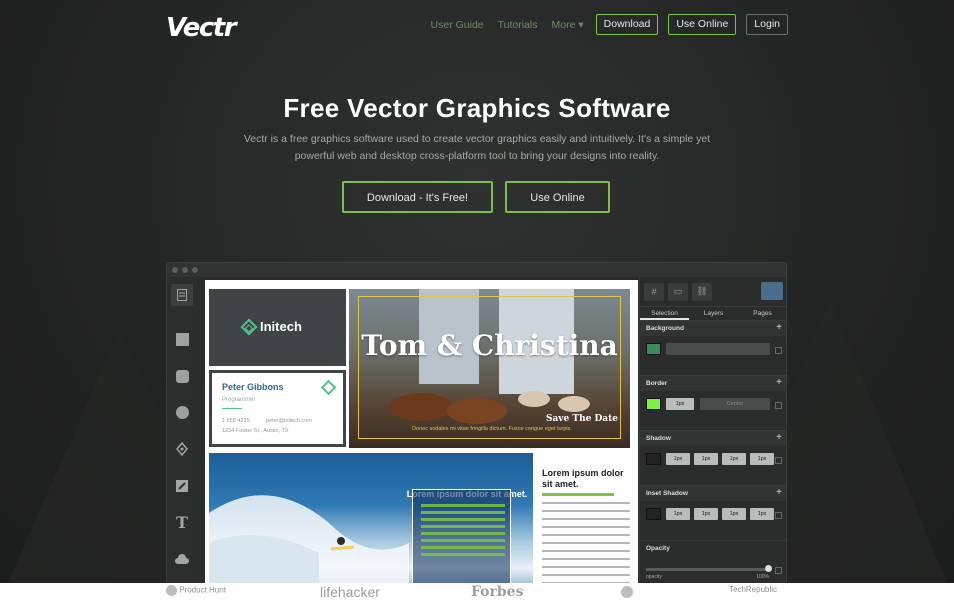  What do you see at coordinates (702, 24) in the screenshot?
I see `use-online-button: Use Online` at bounding box center [702, 24].